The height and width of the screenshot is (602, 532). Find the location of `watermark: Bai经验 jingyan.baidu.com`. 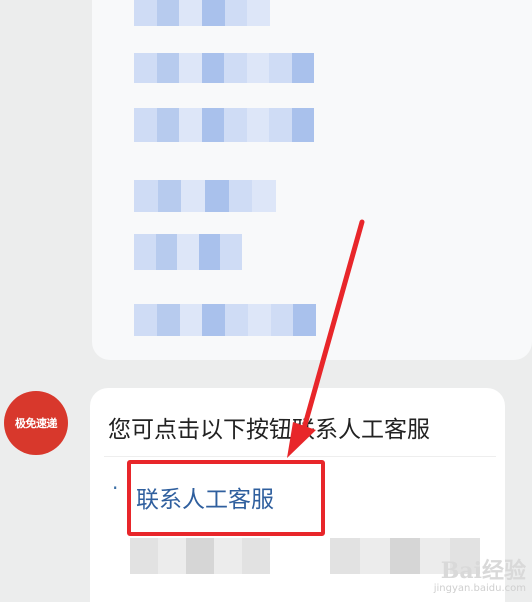

watermark: Bai经验 jingyan.baidu.com is located at coordinates (480, 573).